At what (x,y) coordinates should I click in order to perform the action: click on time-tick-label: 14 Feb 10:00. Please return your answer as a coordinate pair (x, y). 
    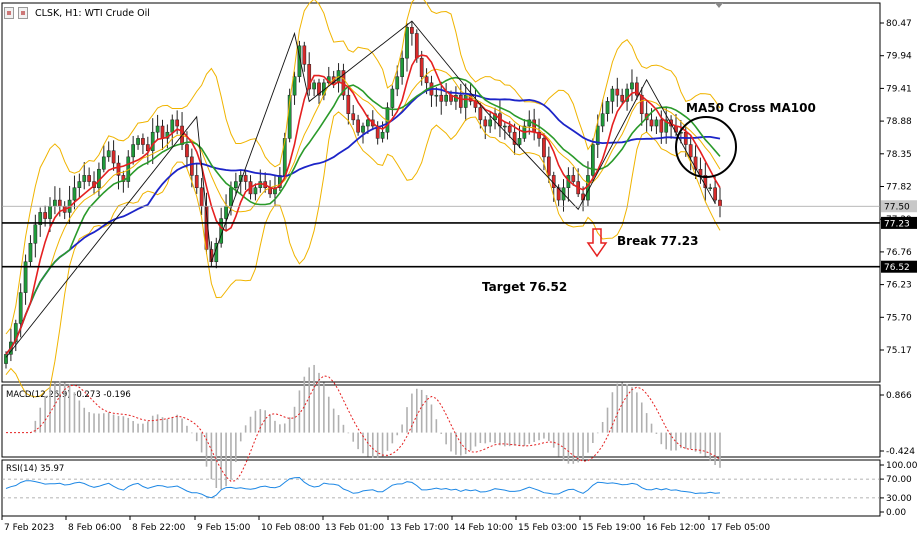
    Looking at the image, I should click on (483, 528).